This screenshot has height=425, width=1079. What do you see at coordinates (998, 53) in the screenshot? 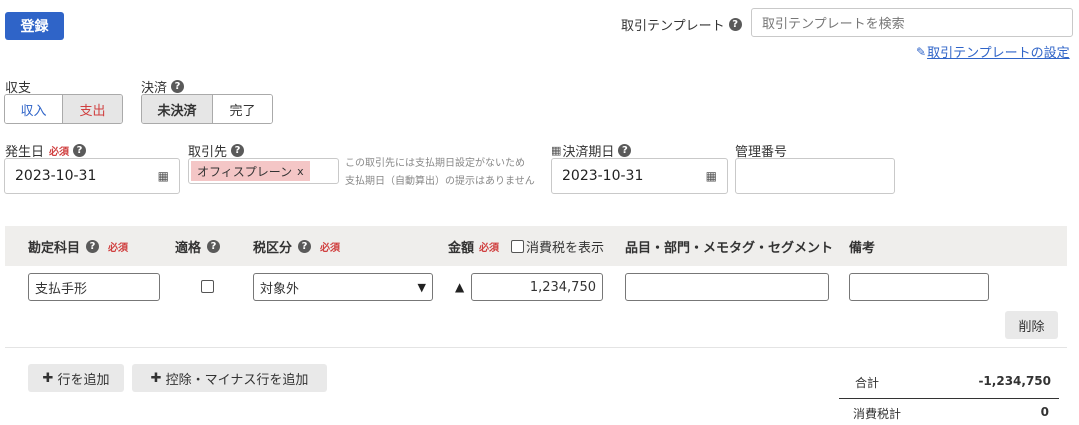
I see `template-settings-text: 取引テンプレートの設定` at bounding box center [998, 53].